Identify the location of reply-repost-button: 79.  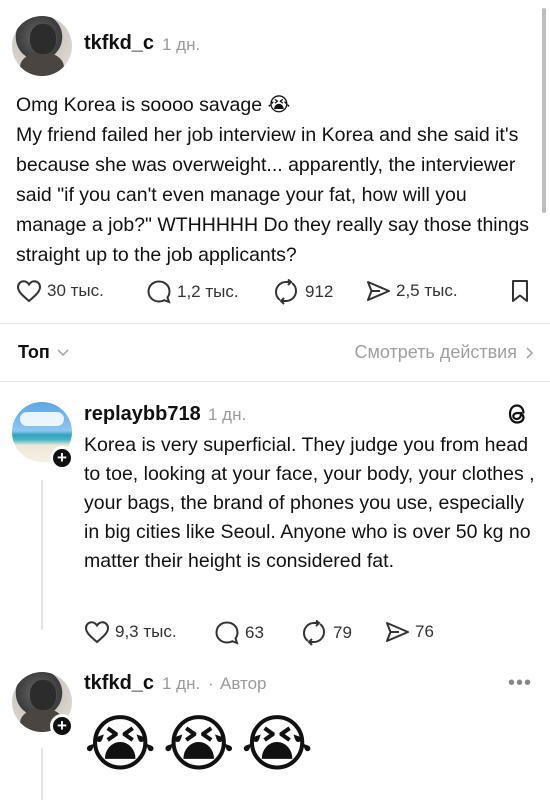
(326, 633).